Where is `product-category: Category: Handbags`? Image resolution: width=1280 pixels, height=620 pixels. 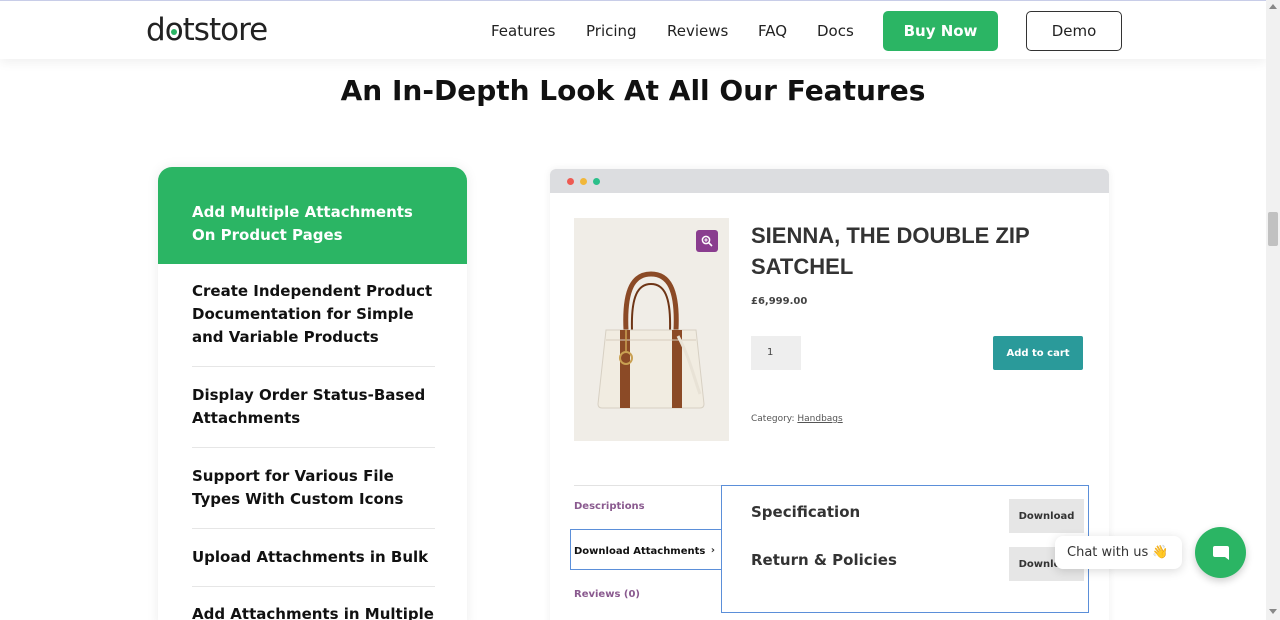 product-category: Category: Handbags is located at coordinates (797, 419).